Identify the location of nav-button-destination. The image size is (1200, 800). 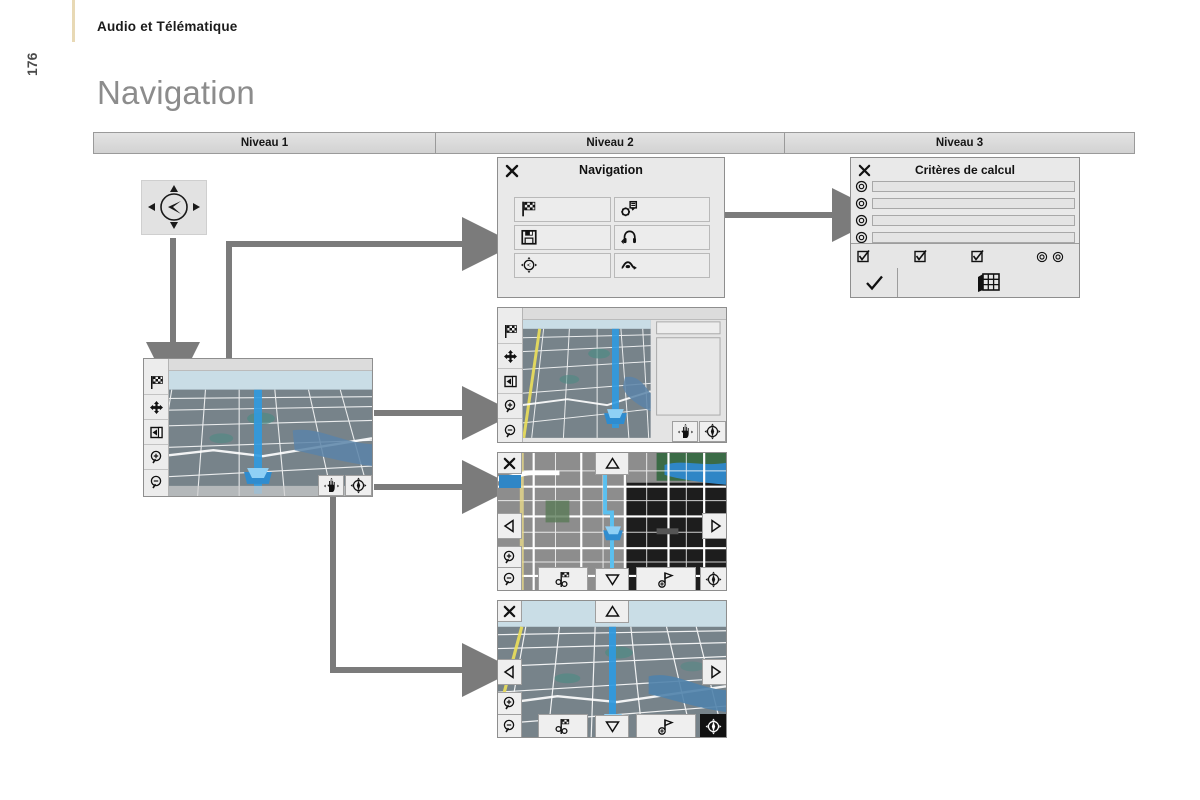
(562, 209).